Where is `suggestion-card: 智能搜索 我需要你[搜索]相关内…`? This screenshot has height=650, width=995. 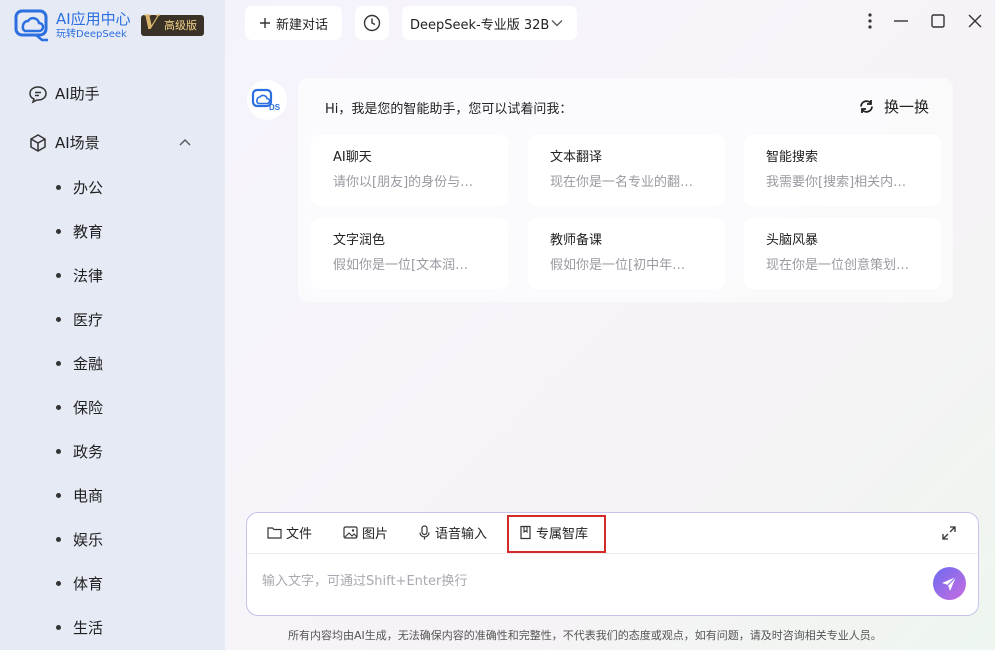 suggestion-card: 智能搜索 我需要你[搜索]相关内… is located at coordinates (842, 170).